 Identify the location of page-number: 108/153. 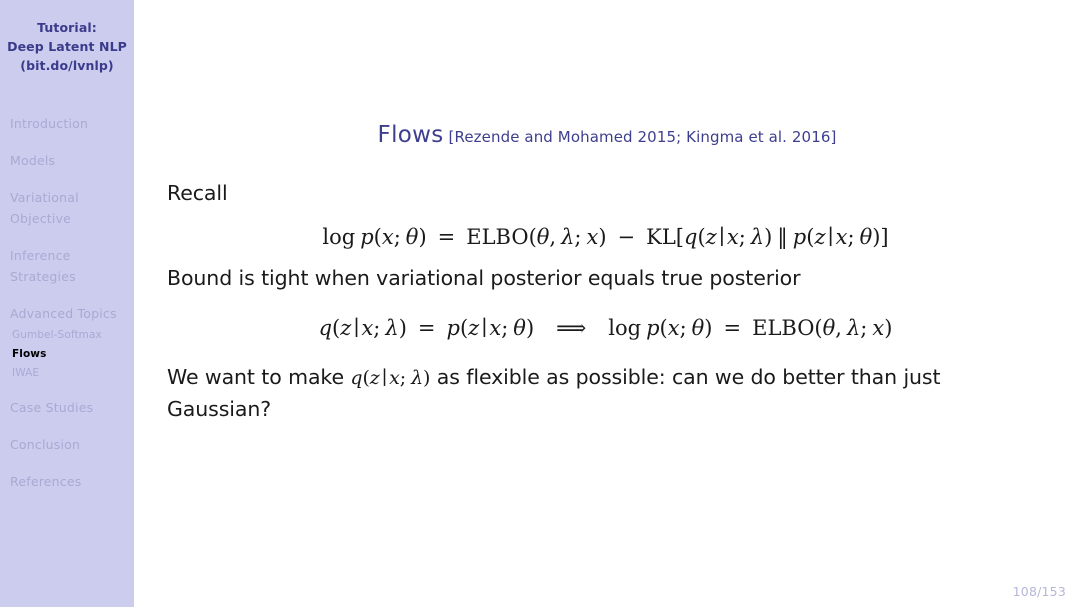
(1039, 591).